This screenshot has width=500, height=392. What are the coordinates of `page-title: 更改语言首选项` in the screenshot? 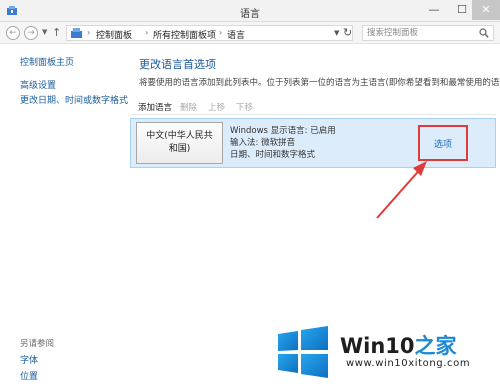 It's located at (177, 64).